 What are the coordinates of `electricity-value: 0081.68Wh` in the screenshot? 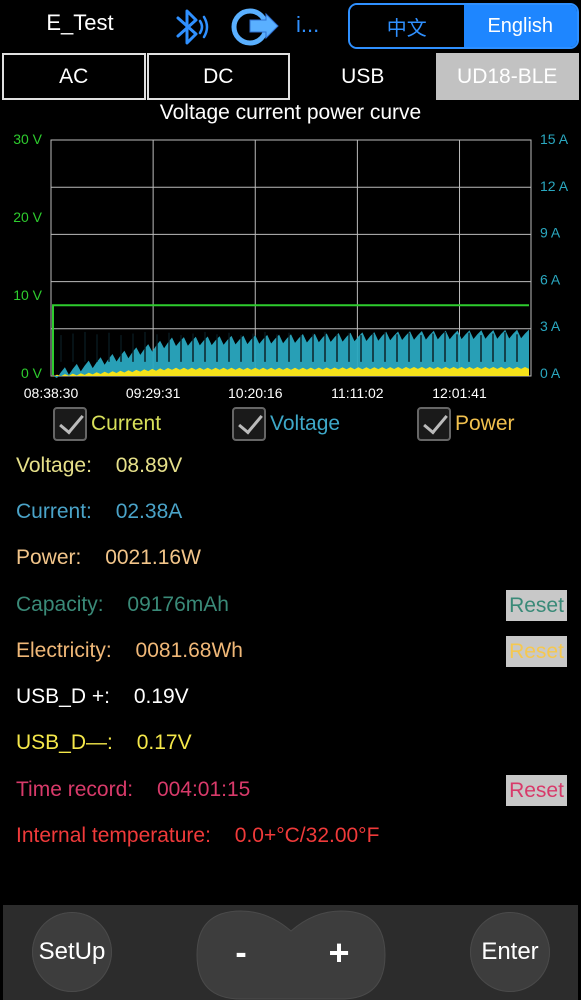 It's located at (189, 650).